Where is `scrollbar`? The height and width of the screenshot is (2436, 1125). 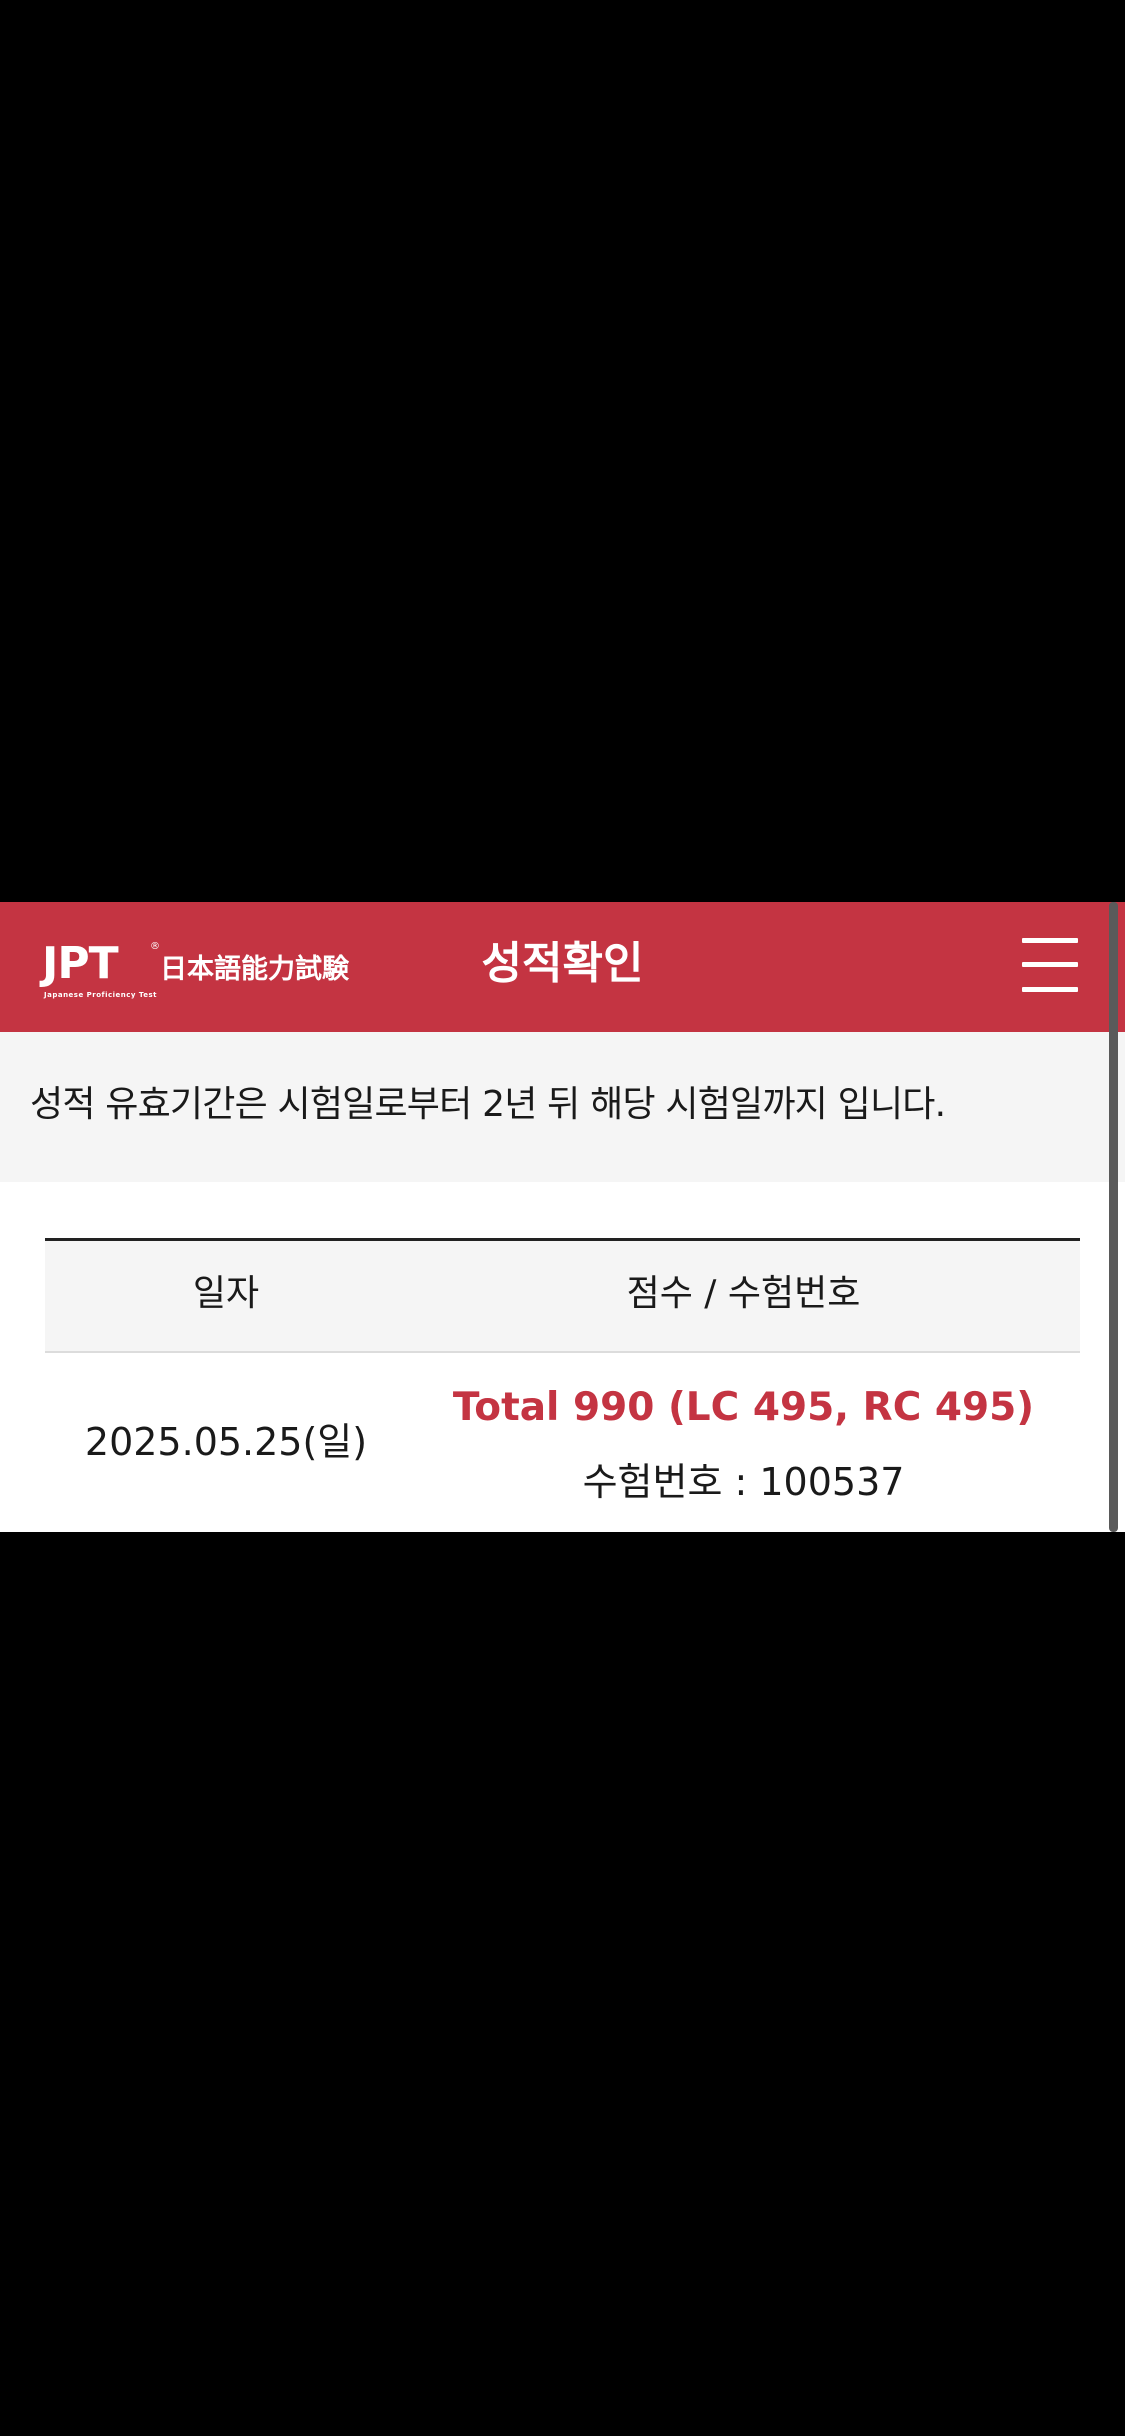
scrollbar is located at coordinates (1113, 1217).